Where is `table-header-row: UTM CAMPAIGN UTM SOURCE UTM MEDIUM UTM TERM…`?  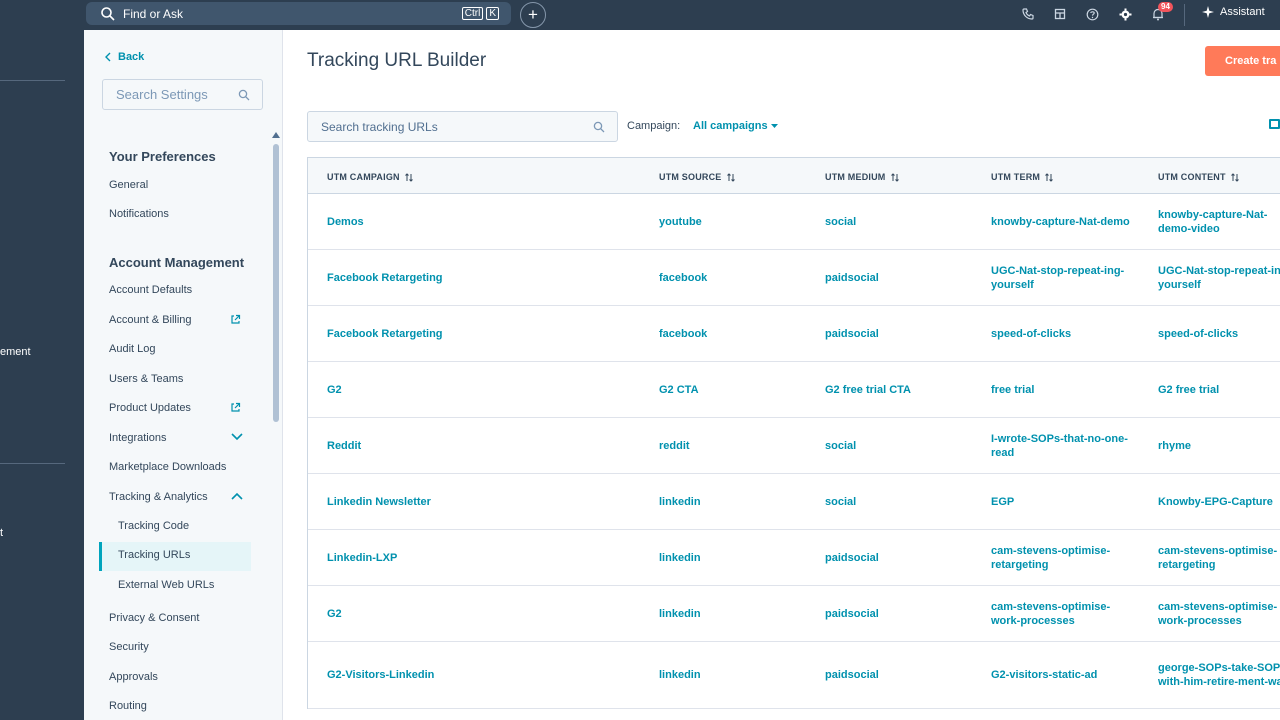
table-header-row: UTM CAMPAIGN UTM SOURCE UTM MEDIUM UTM TERM… is located at coordinates (794, 176).